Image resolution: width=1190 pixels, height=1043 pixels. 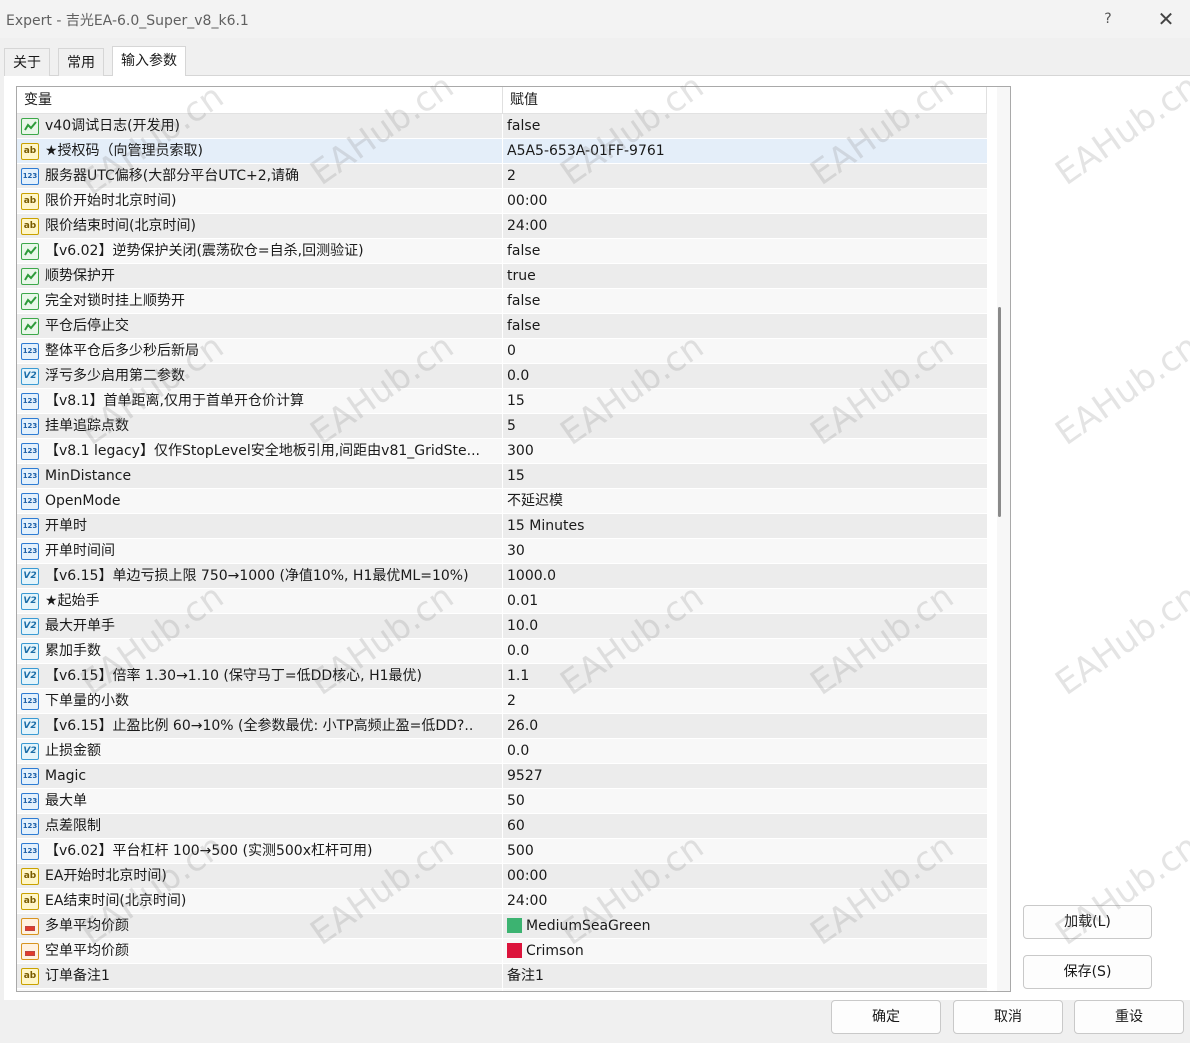 I want to click on table-row: v40调试日志(开发用) false, so click(x=502, y=126).